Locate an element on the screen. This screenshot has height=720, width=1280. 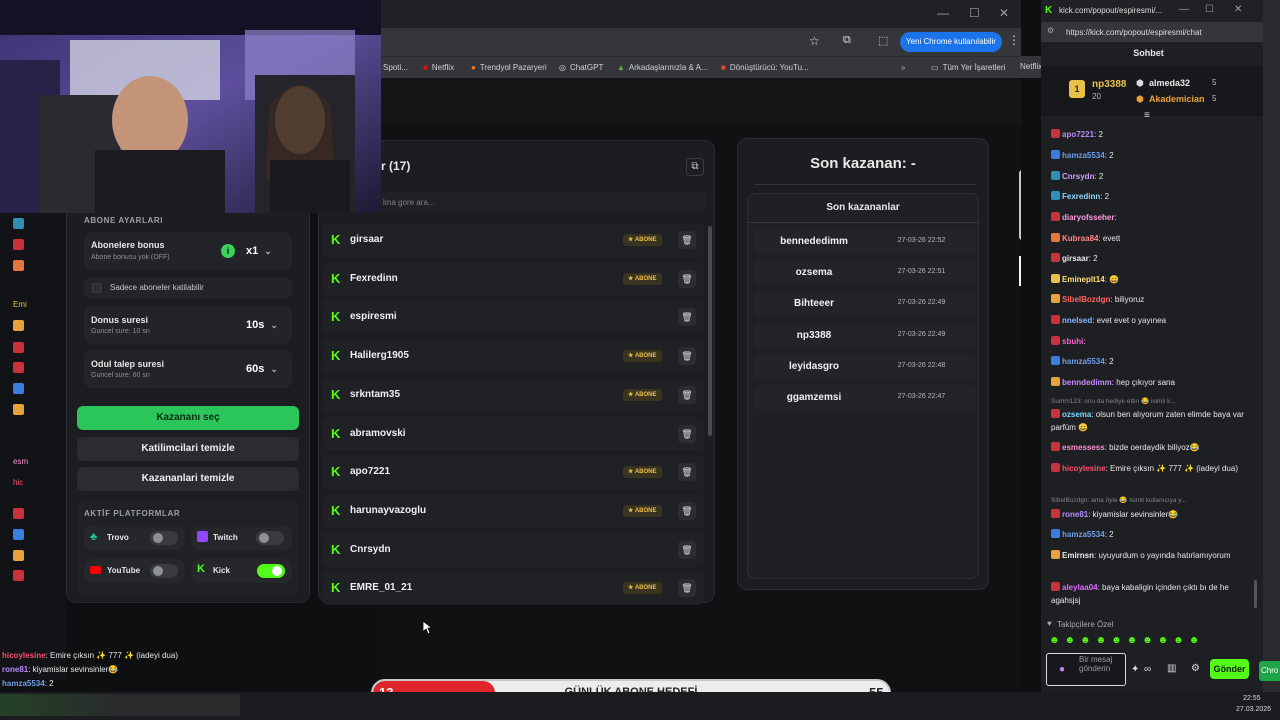
participant-row: Kabramovski 🗑 is located at coordinates (513, 433).